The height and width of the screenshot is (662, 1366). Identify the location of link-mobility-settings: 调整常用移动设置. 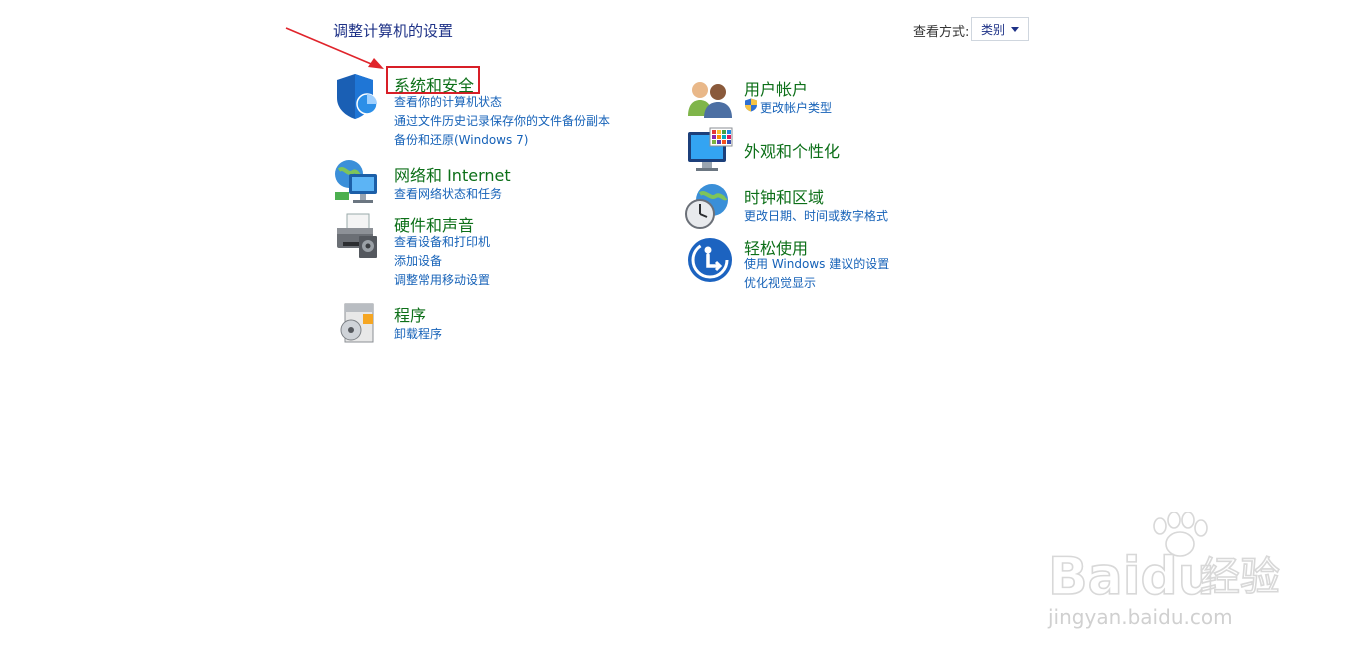
(442, 279).